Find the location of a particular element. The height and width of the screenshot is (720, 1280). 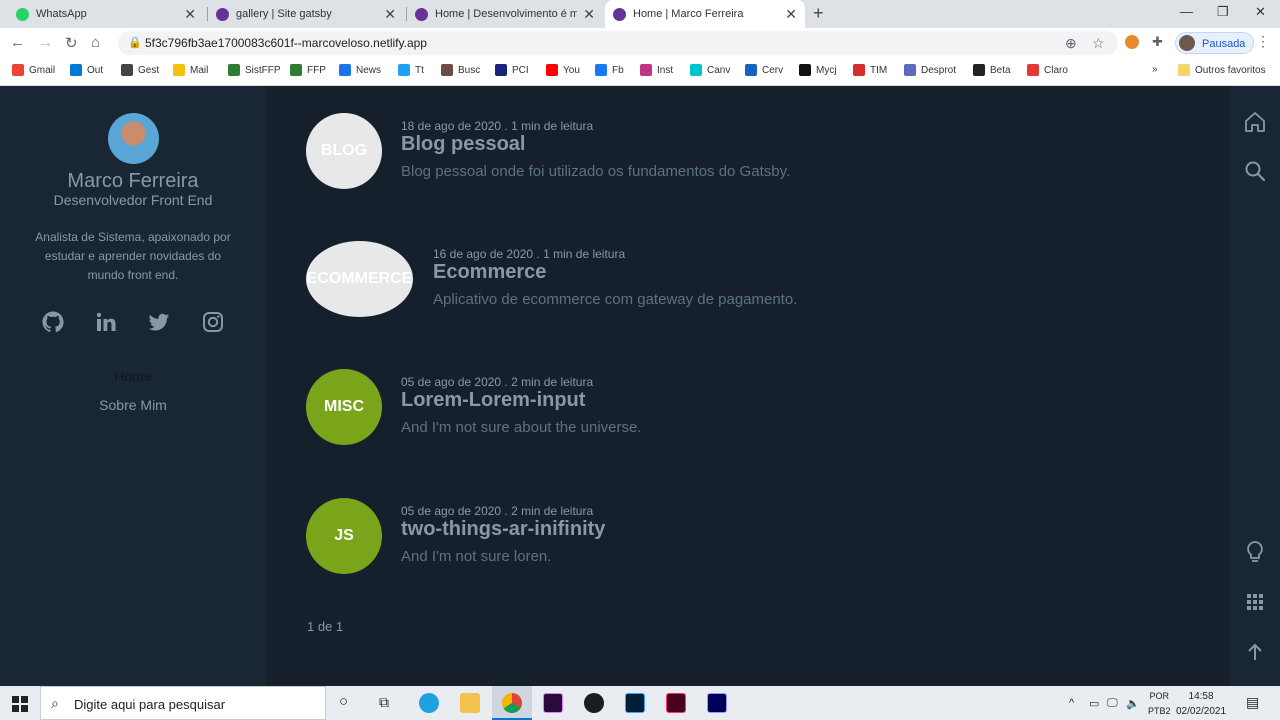

instagram-icon is located at coordinates (213, 322).